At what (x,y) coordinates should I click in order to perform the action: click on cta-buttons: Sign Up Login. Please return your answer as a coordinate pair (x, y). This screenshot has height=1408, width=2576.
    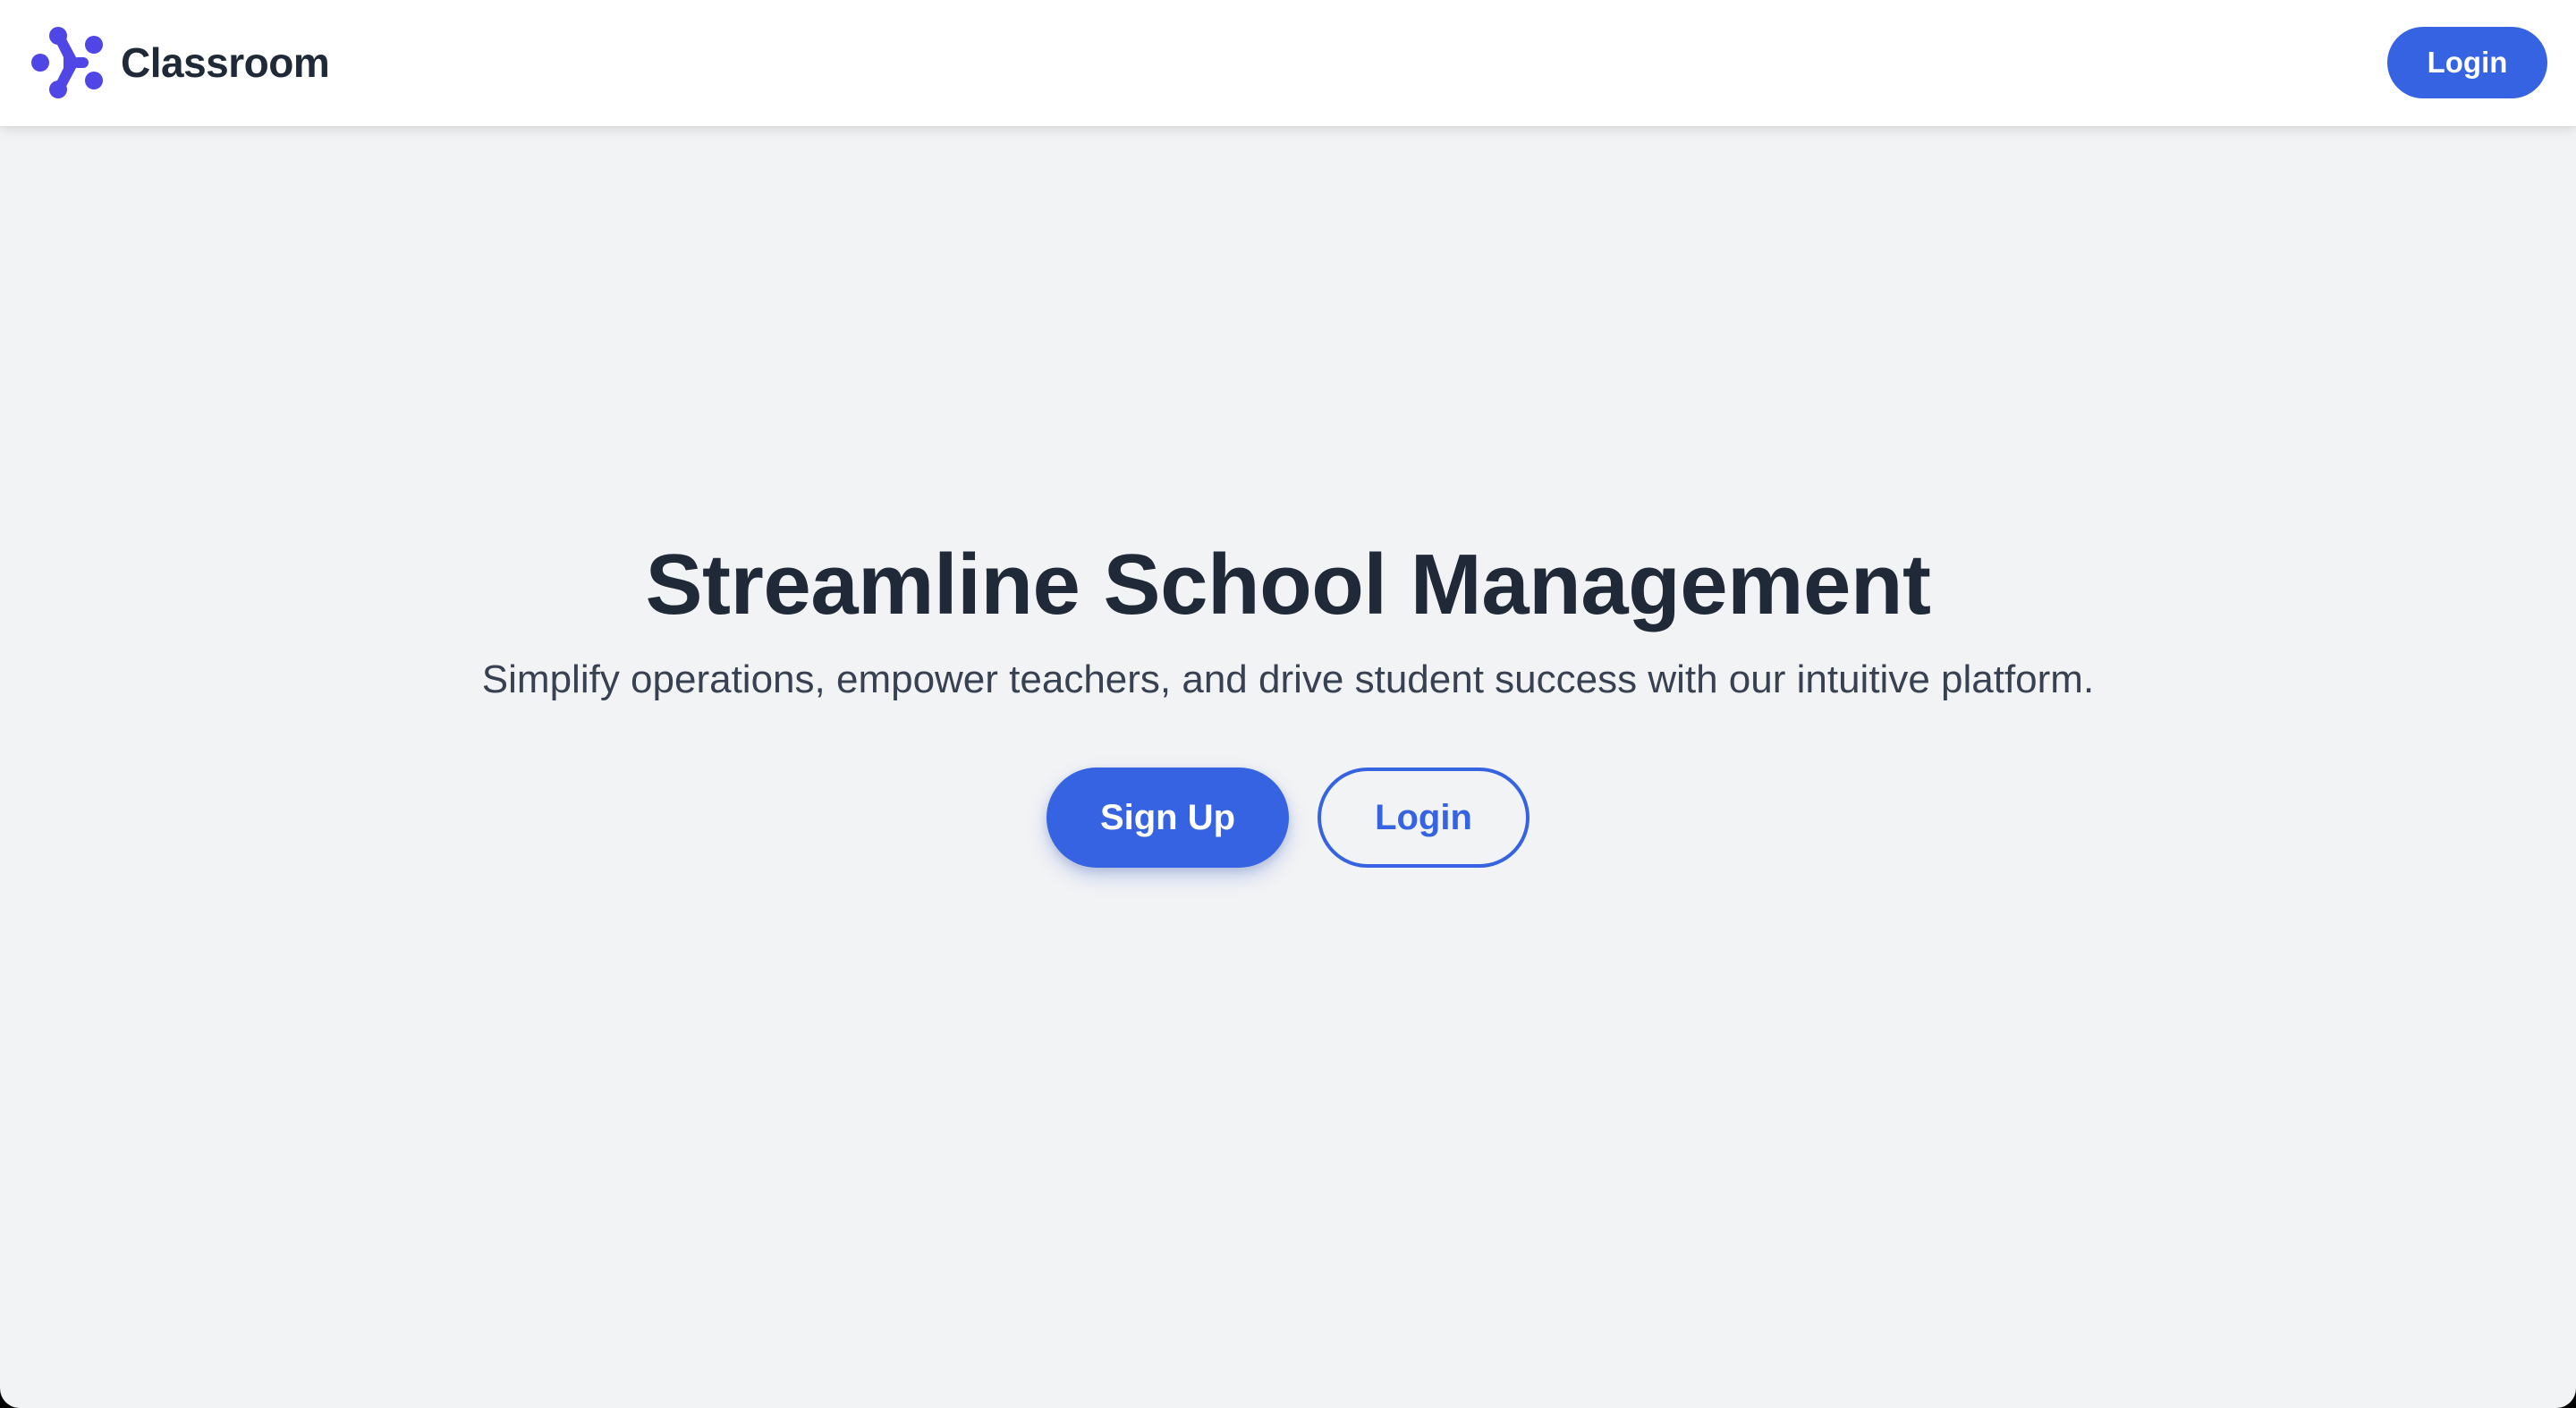
    Looking at the image, I should click on (1288, 818).